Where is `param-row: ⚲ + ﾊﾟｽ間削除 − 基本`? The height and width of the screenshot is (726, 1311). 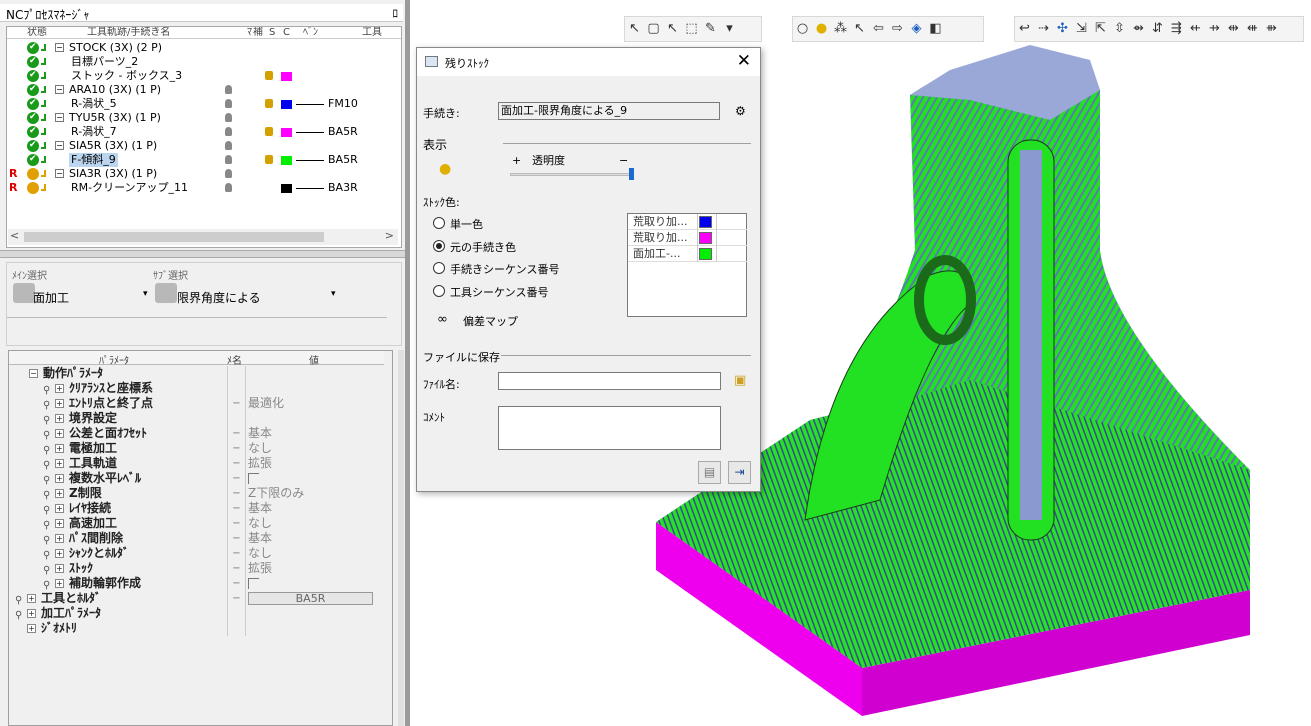
param-row: ⚲ + ﾊﾟｽ間削除 − 基本 is located at coordinates (196, 538).